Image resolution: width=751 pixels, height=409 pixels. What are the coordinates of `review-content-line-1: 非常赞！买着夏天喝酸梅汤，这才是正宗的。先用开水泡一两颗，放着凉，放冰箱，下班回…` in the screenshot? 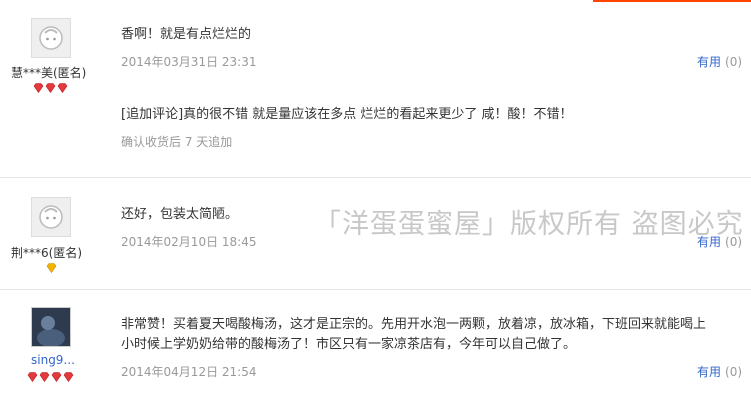 It's located at (414, 324).